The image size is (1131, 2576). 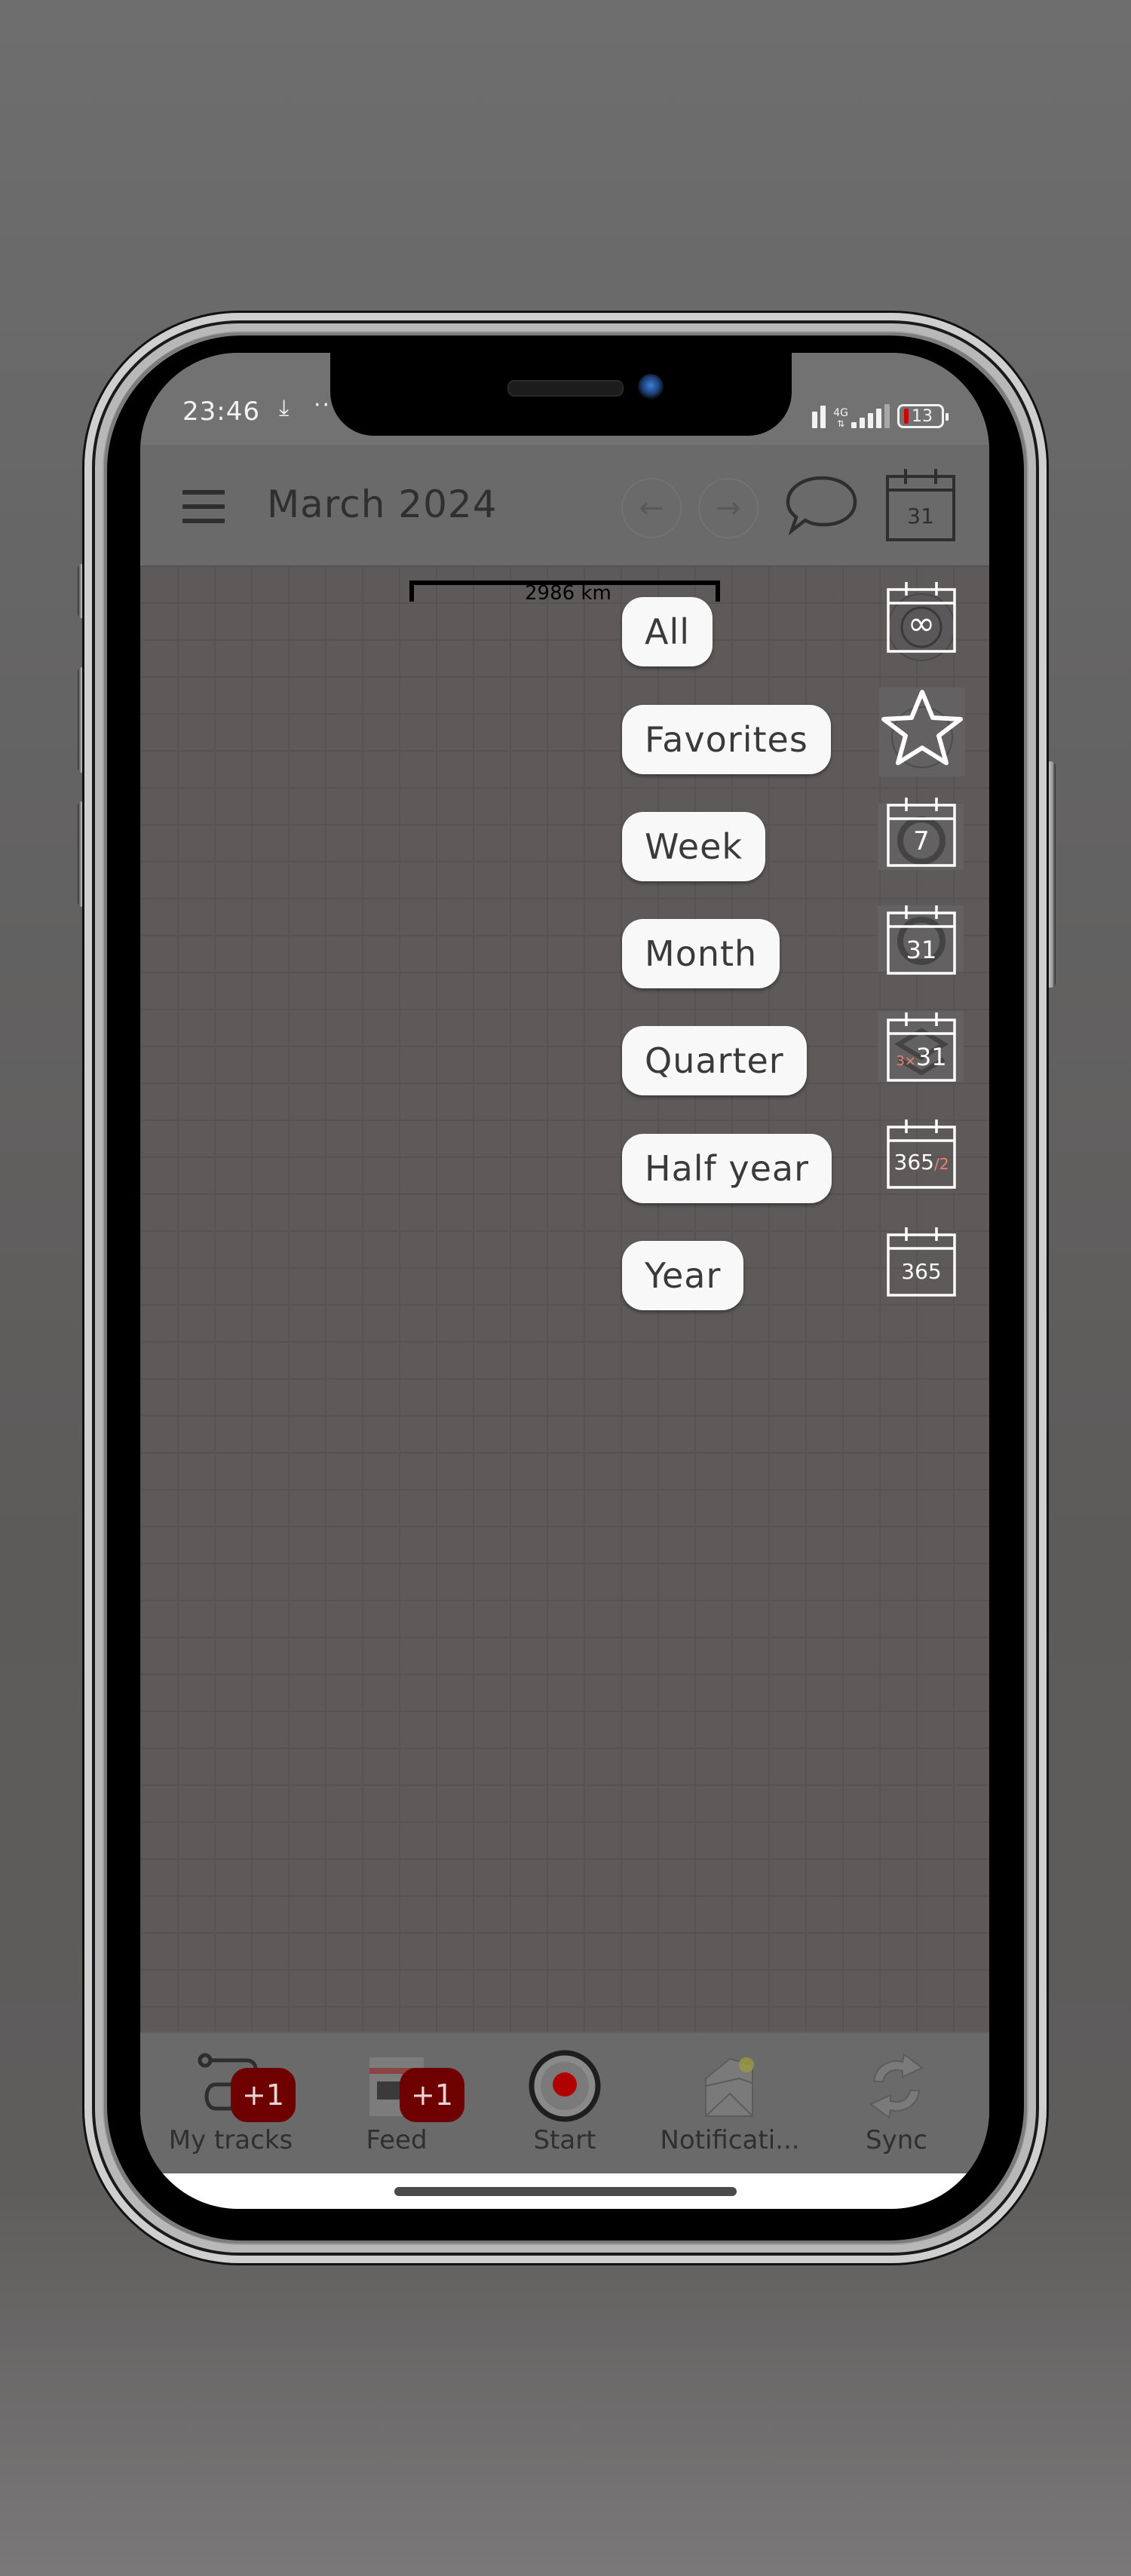 I want to click on nav-label: Sync, so click(x=896, y=2140).